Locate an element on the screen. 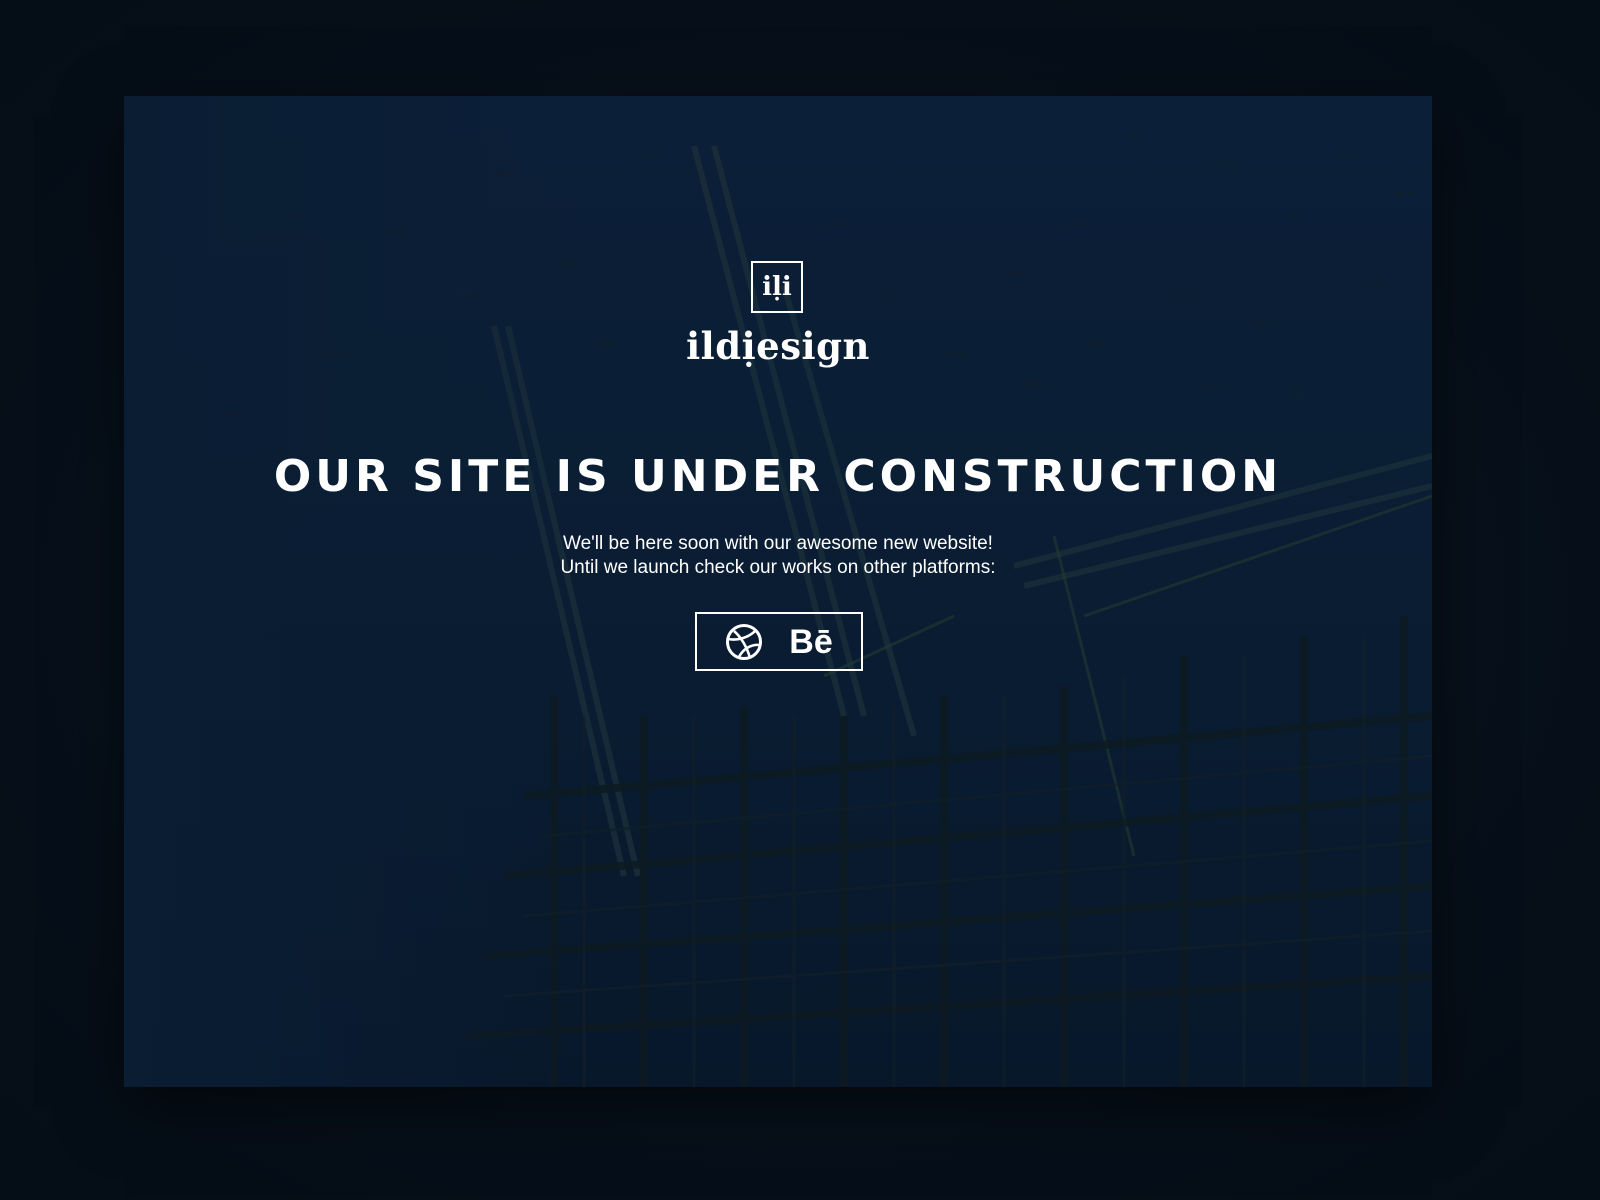  platform-links: Bē is located at coordinates (779, 641).